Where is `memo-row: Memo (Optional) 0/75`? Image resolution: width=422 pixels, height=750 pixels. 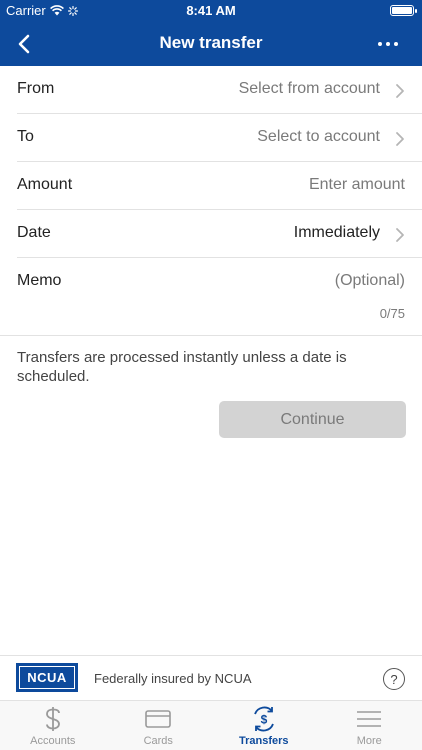
memo-row: Memo (Optional) 0/75 is located at coordinates (211, 297).